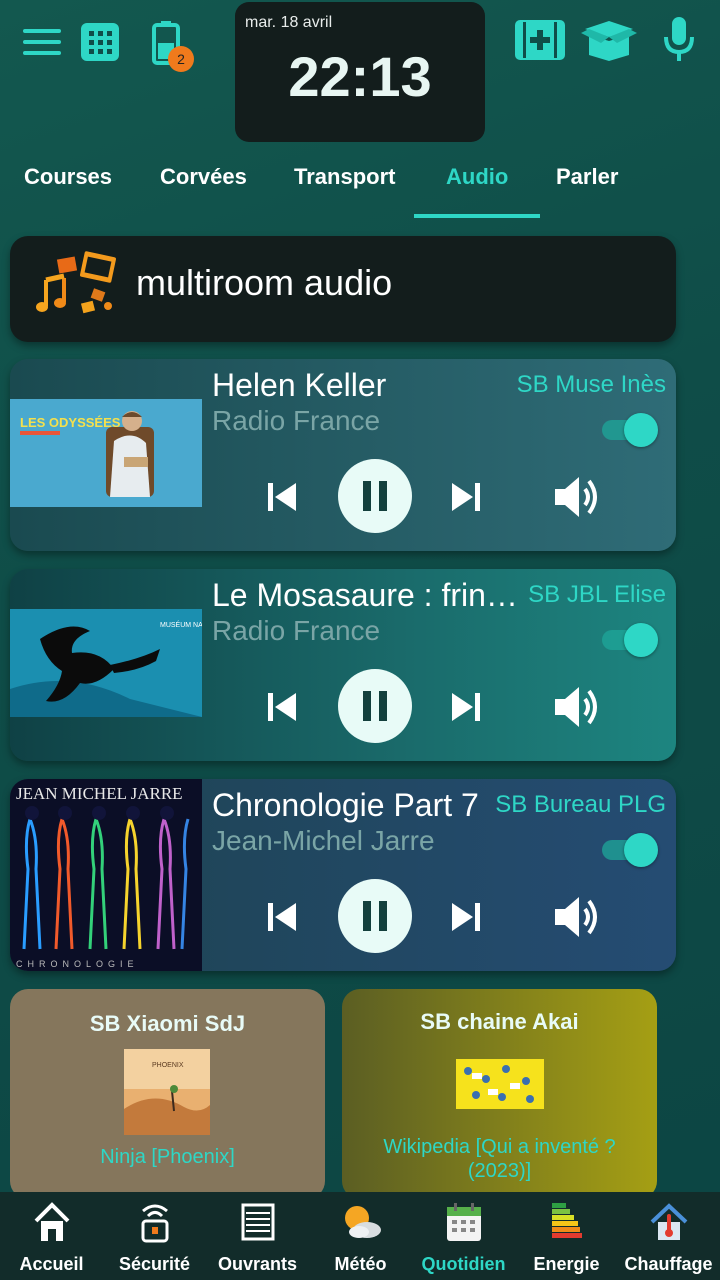 This screenshot has width=720, height=1280. I want to click on track-title: Le Mosasaure : fringant, so click(372, 595).